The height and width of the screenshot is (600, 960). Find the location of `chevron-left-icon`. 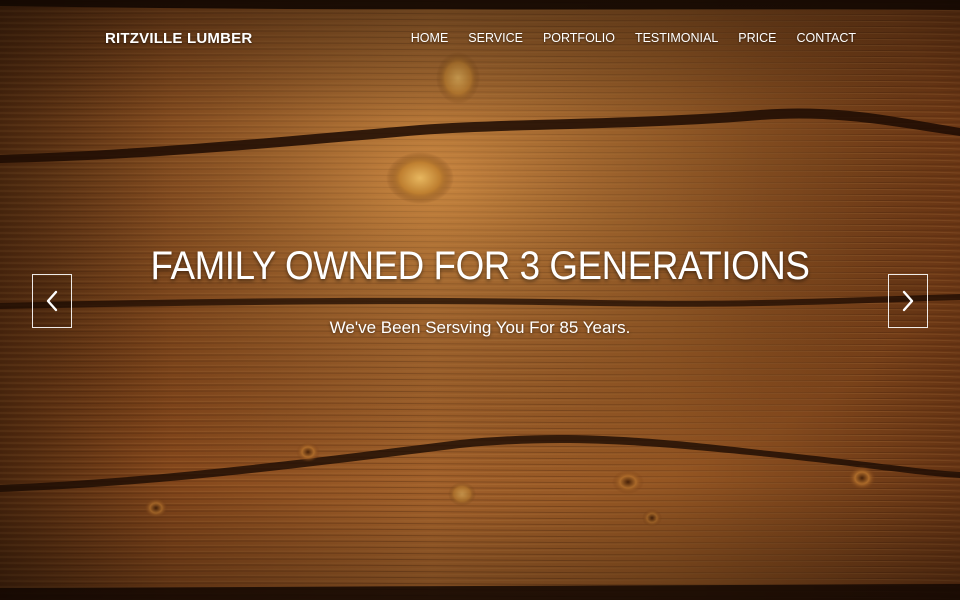

chevron-left-icon is located at coordinates (52, 301).